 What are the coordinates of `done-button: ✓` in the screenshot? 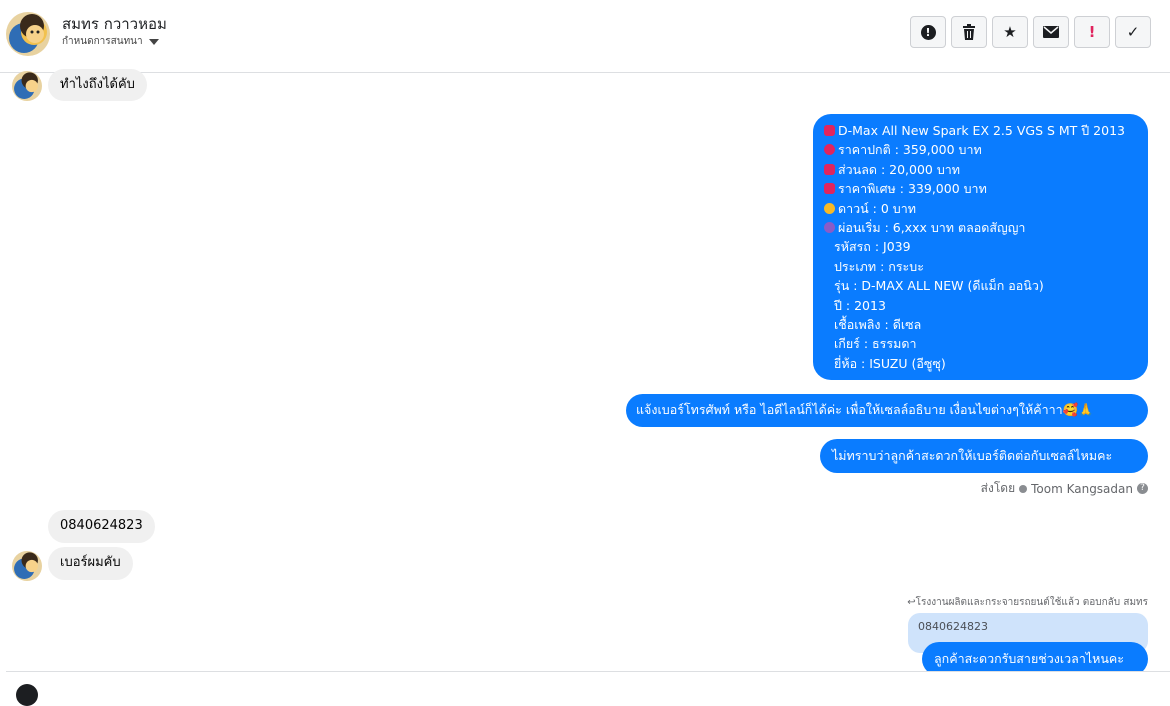 It's located at (1133, 32).